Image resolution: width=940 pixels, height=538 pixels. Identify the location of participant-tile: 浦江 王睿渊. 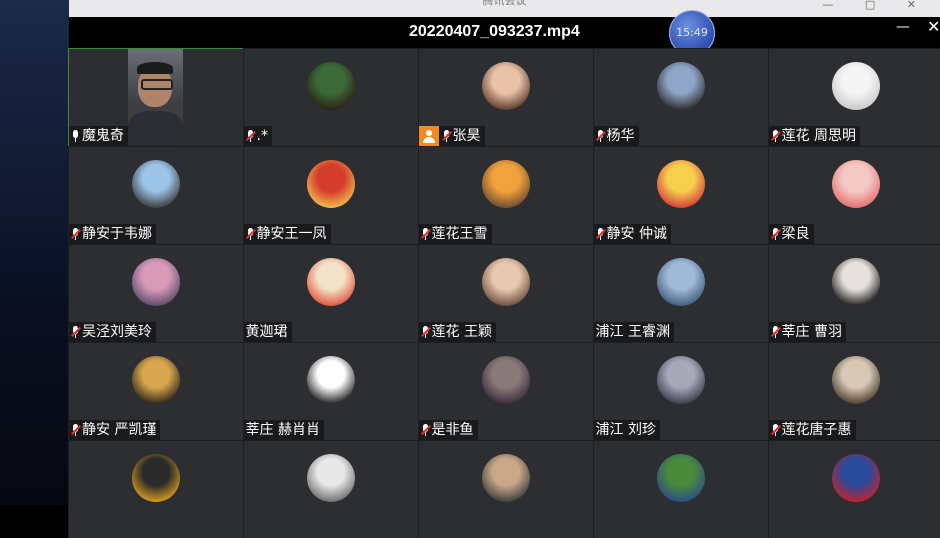
(681, 293).